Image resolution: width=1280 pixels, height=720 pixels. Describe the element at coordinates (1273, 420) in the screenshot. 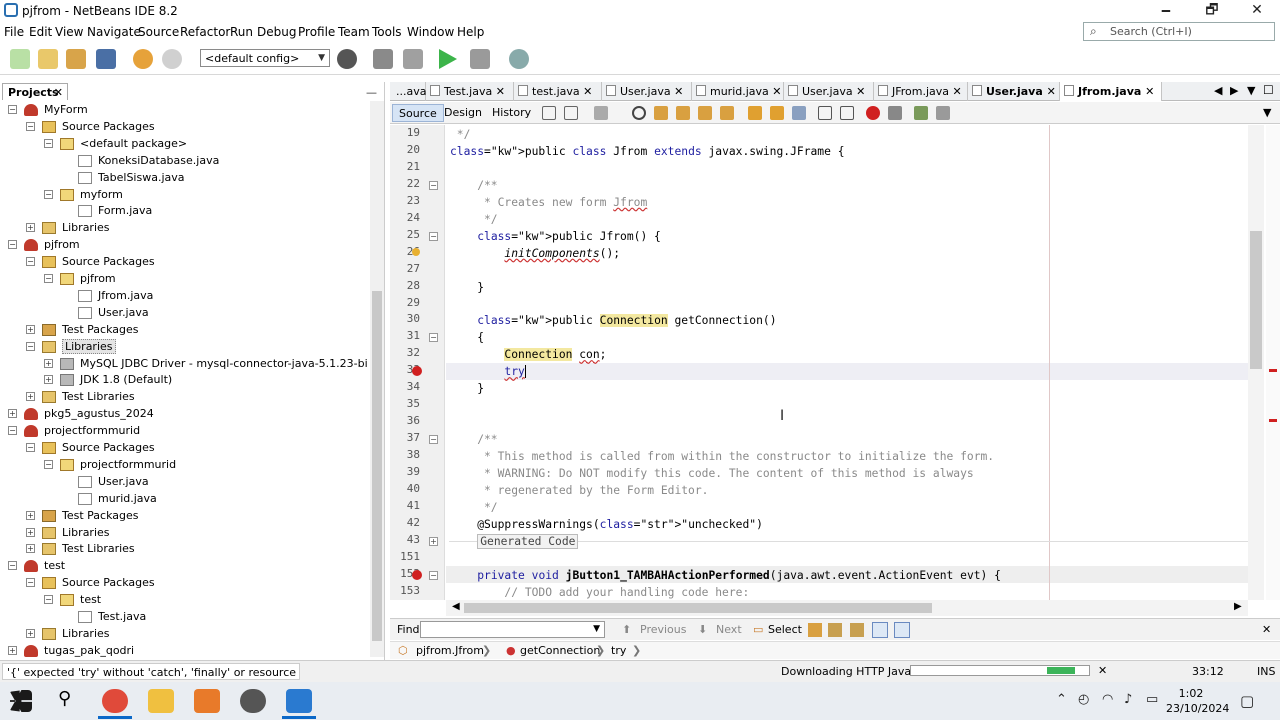

I see `error-stripe-mark` at that location.